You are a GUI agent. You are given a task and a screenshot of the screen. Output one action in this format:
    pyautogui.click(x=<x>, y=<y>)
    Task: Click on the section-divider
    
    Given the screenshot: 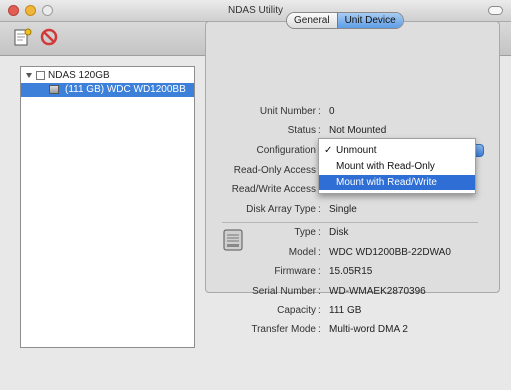 What is the action you would take?
    pyautogui.click(x=350, y=222)
    